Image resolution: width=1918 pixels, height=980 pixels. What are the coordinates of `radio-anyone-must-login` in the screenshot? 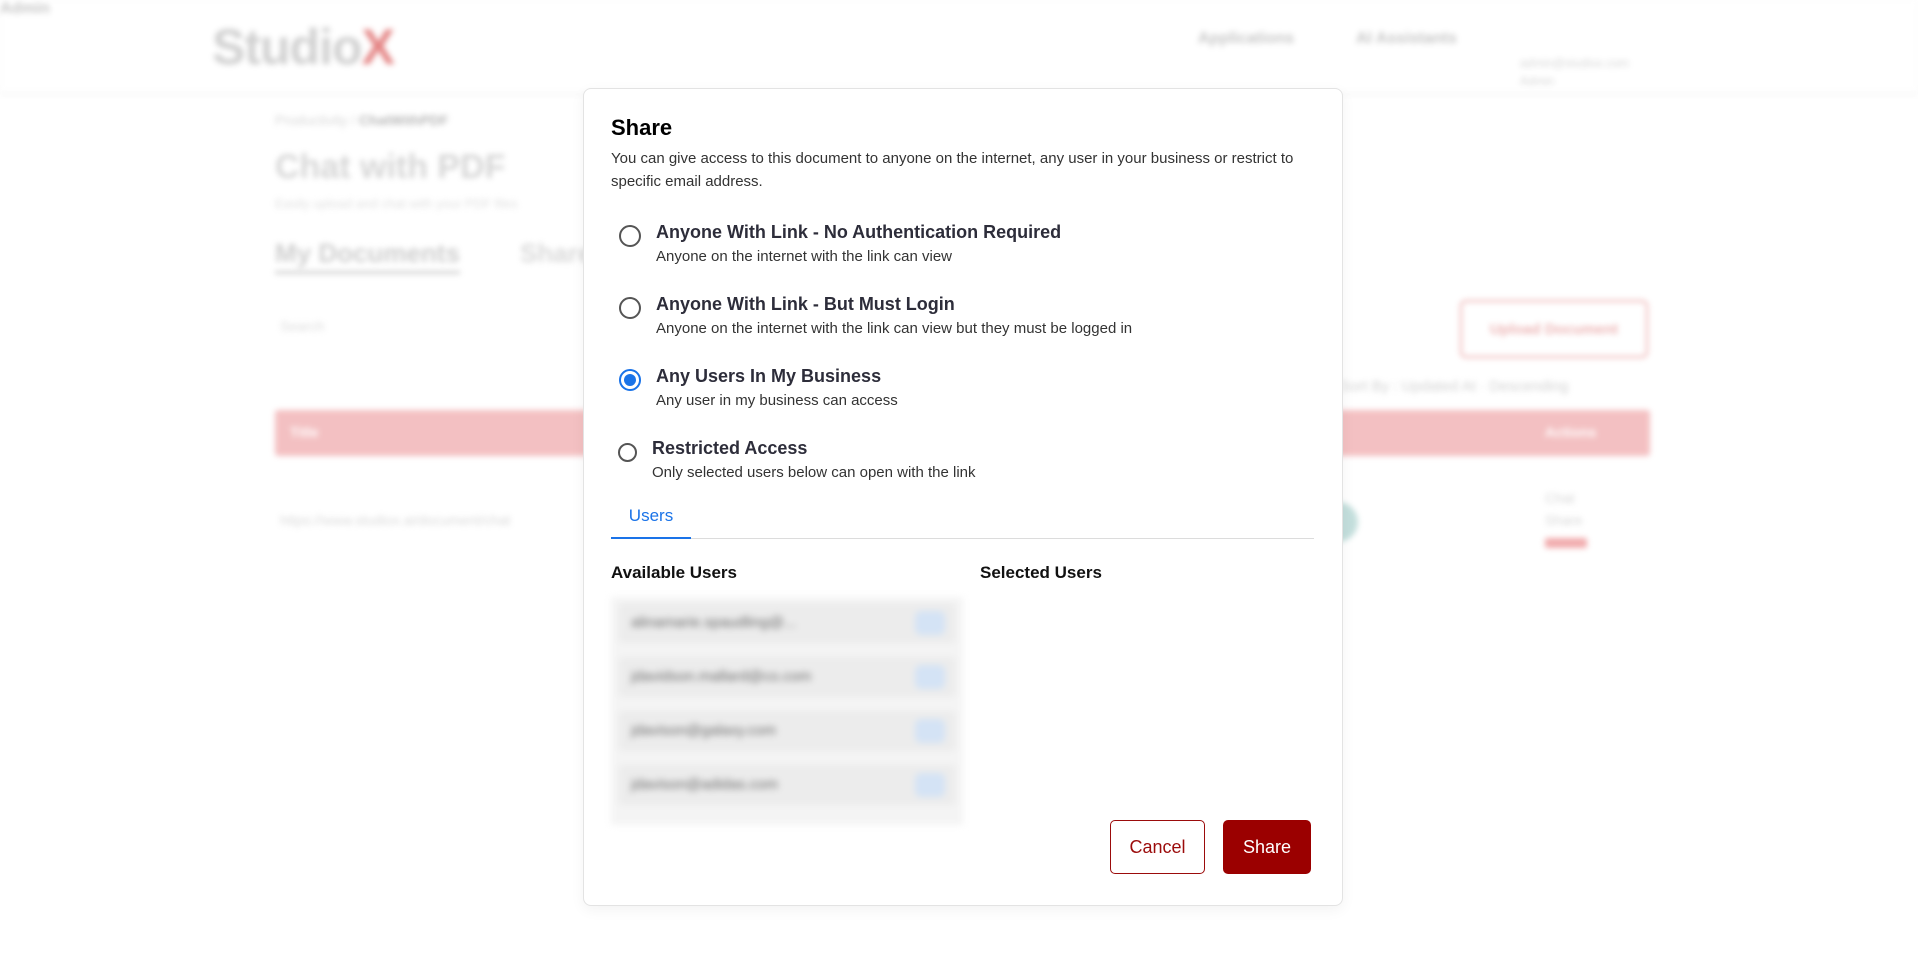 It's located at (630, 308).